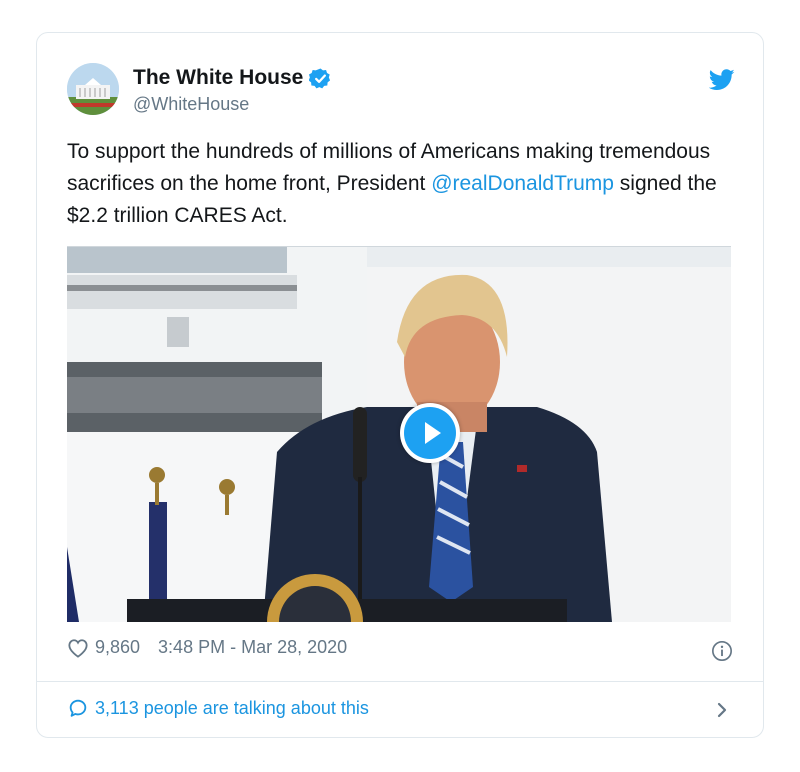  Describe the element at coordinates (433, 433) in the screenshot. I see `play-icon` at that location.